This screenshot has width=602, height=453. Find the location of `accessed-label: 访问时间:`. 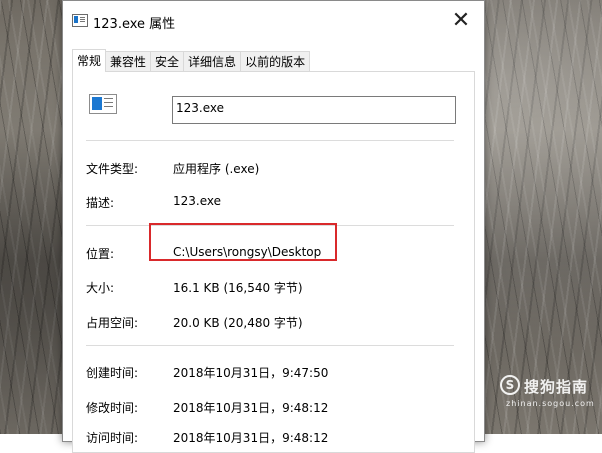

accessed-label: 访问时间: is located at coordinates (112, 438).